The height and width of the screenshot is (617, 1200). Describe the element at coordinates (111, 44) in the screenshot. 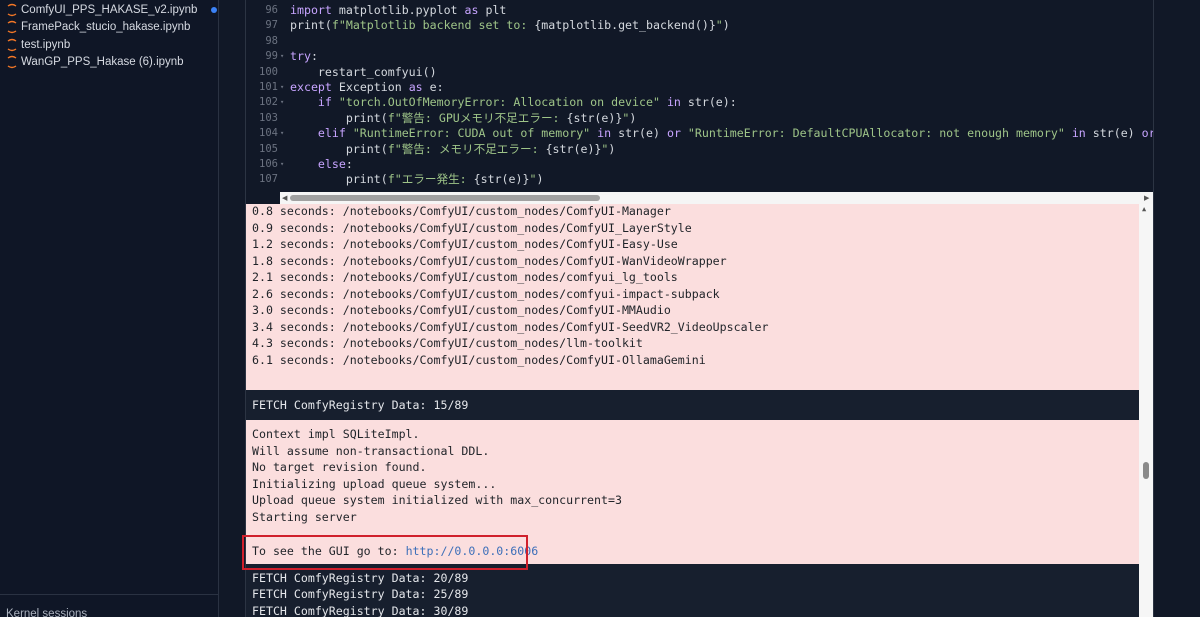

I see `file-item: test.ipynb` at that location.